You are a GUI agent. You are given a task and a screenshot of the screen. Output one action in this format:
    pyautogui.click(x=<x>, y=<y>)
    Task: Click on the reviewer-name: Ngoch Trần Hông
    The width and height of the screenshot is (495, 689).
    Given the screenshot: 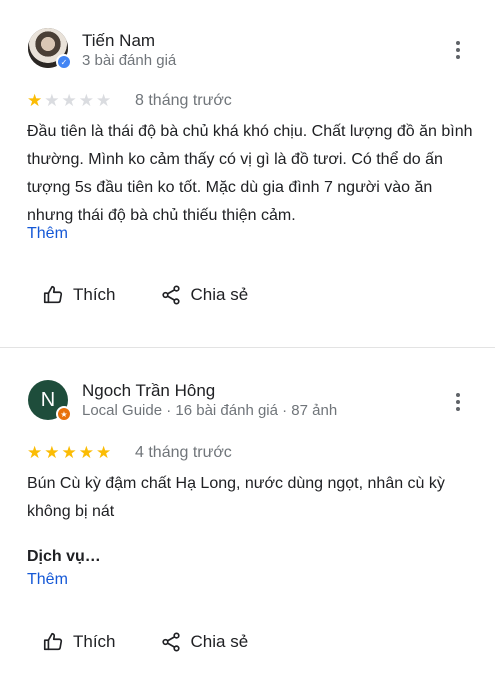 What is the action you would take?
    pyautogui.click(x=148, y=391)
    